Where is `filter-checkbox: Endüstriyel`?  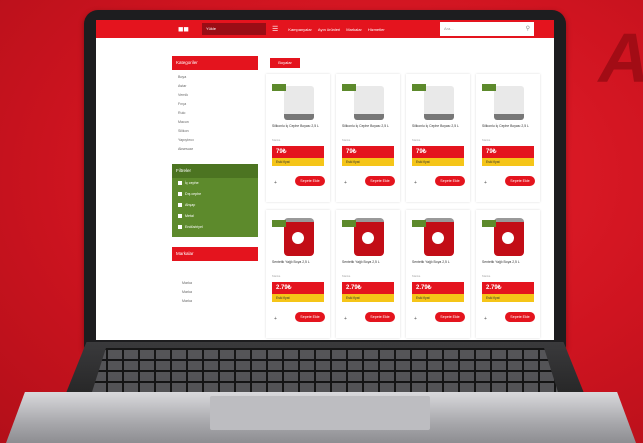 filter-checkbox: Endüstriyel is located at coordinates (215, 227).